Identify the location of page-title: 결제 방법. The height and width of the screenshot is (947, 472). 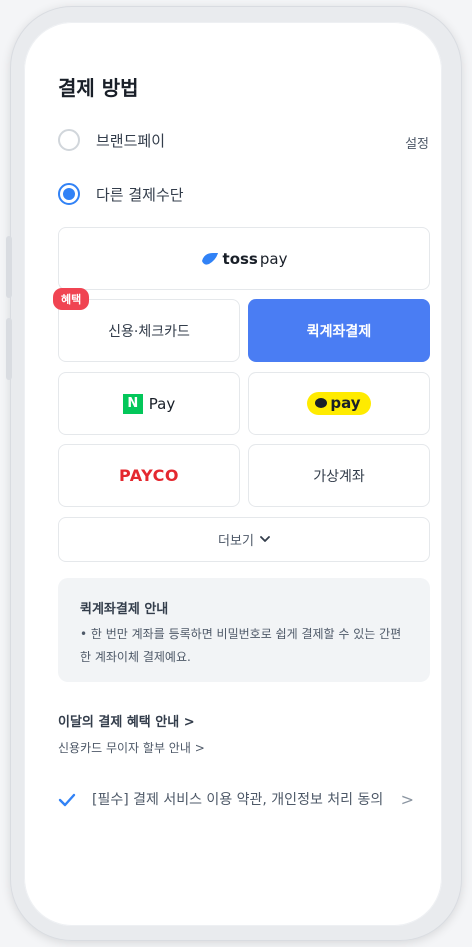
(98, 88).